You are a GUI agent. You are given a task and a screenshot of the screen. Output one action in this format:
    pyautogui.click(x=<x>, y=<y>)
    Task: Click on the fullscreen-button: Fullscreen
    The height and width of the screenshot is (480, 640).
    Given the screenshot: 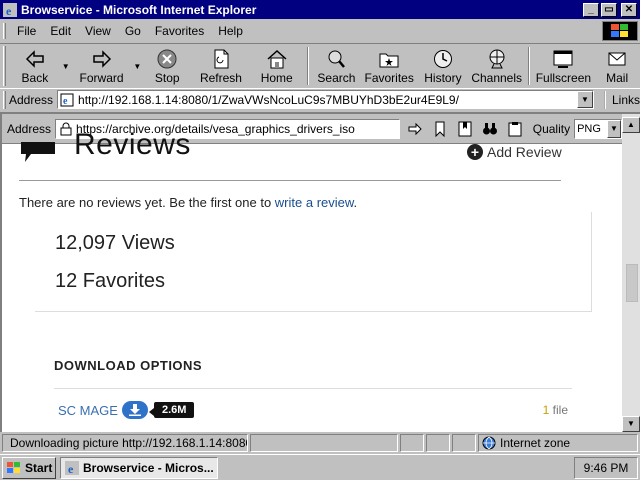 What is the action you would take?
    pyautogui.click(x=564, y=66)
    